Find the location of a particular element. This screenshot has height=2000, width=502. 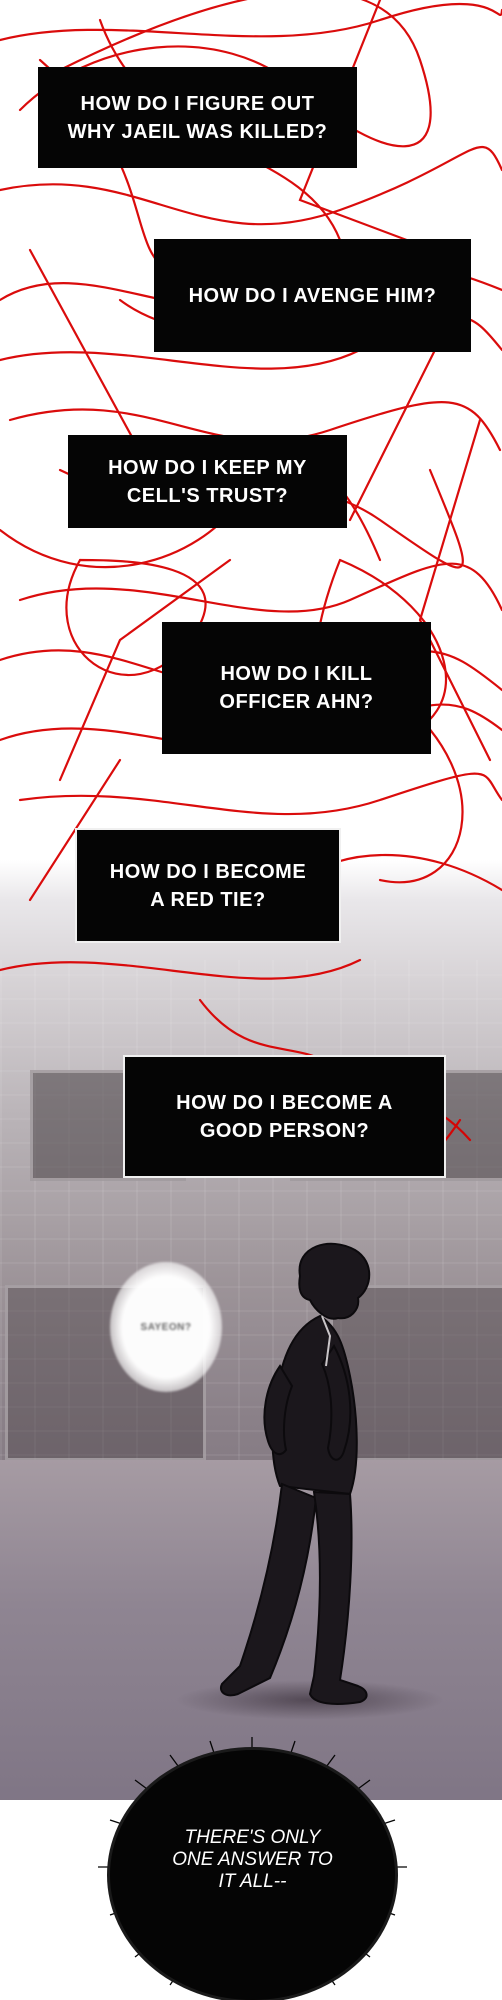

narration-burst: THERE'S ONLY ONE ANSWER TO IT ALL-- is located at coordinates (252, 1875).